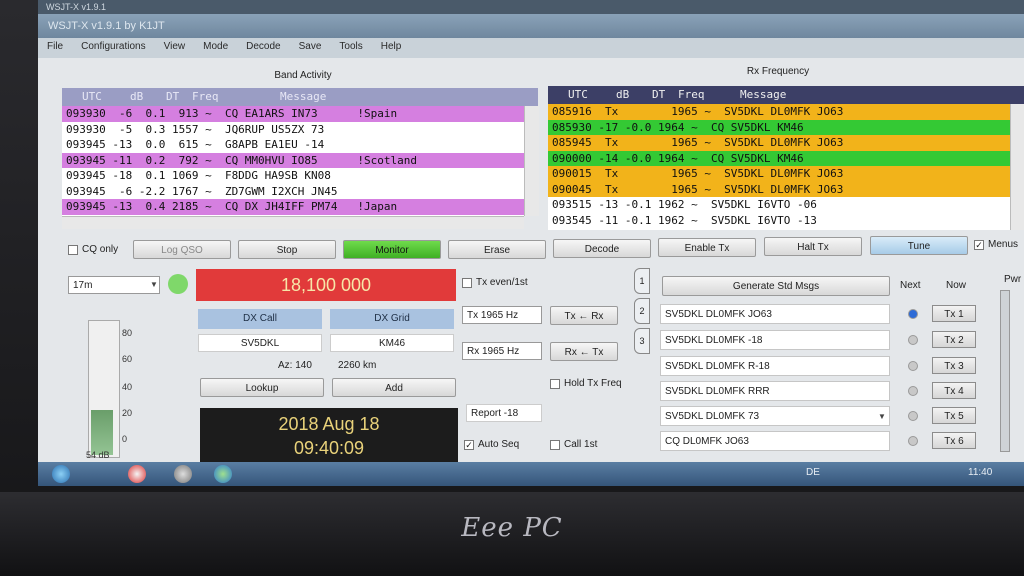 Image resolution: width=1024 pixels, height=576 pixels. What do you see at coordinates (642, 311) in the screenshot?
I see `tab-2: 2` at bounding box center [642, 311].